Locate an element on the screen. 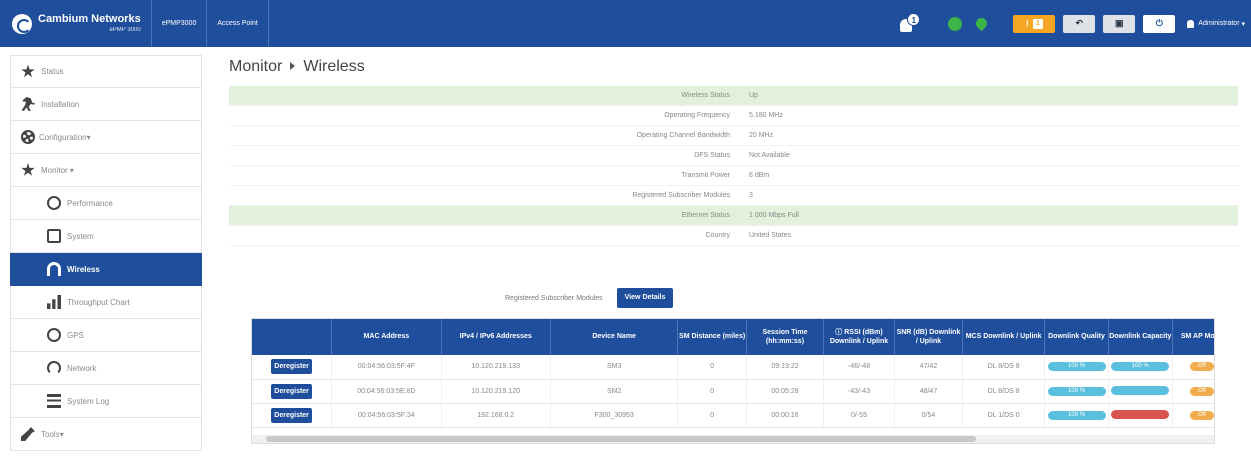  cell-session-time: 00:05:28 is located at coordinates (785, 391).